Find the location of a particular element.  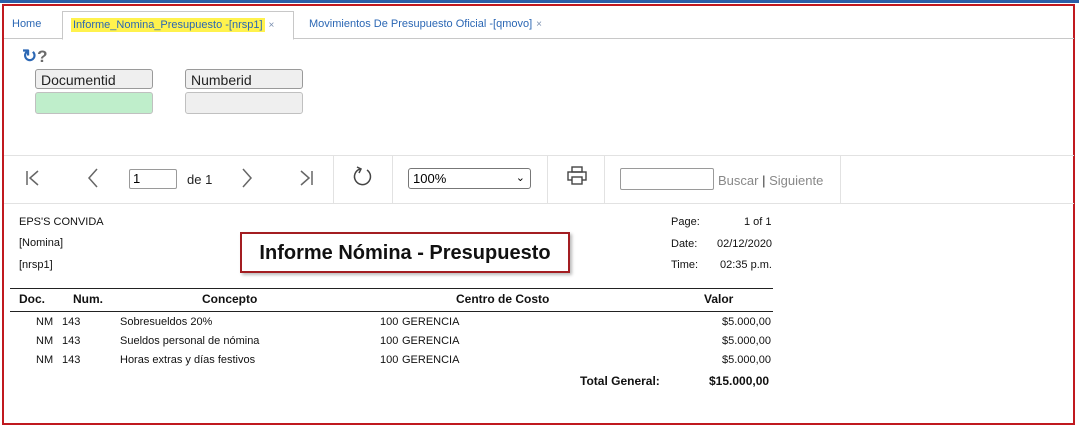

chevron-down-icon: ⌄ is located at coordinates (520, 178).